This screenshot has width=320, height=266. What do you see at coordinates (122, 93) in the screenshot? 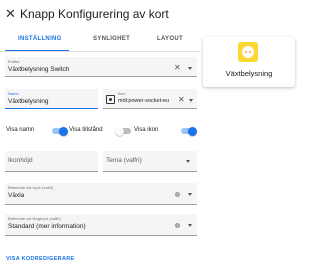
I see `icon-field-label: Ikon` at bounding box center [122, 93].